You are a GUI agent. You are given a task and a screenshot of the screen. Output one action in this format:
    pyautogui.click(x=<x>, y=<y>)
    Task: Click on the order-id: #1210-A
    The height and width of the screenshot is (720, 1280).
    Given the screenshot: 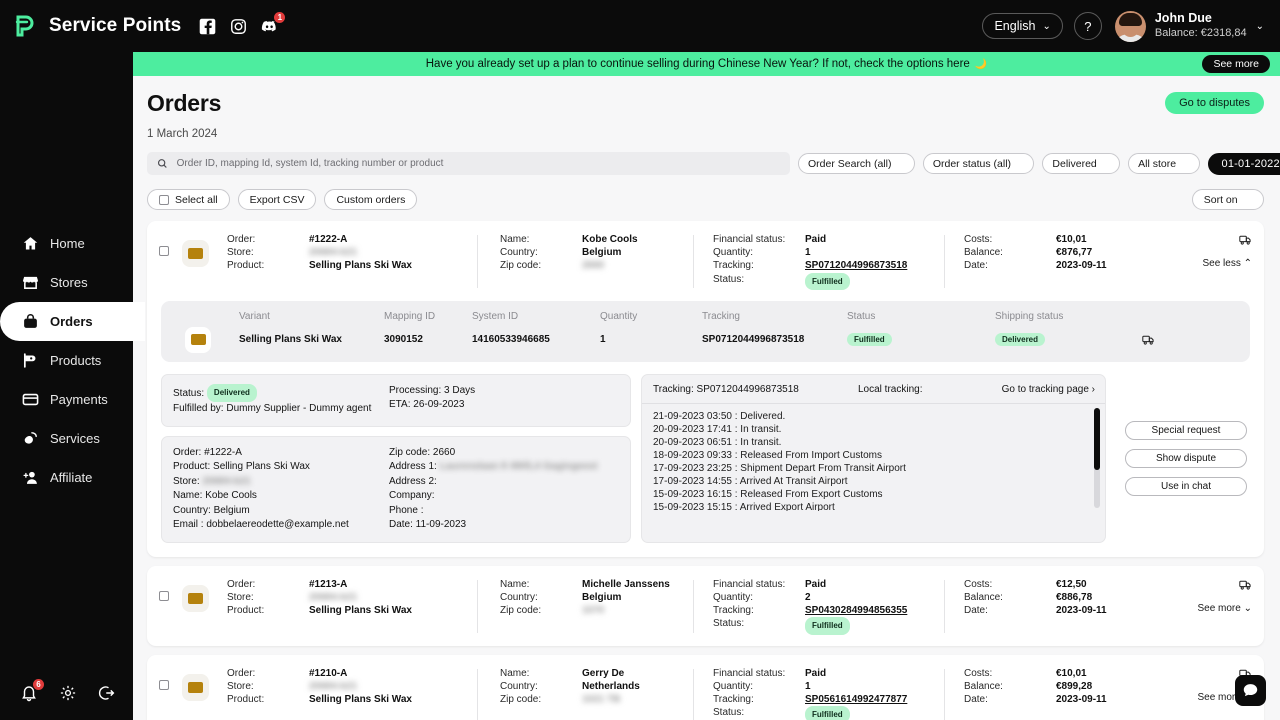 What is the action you would take?
    pyautogui.click(x=328, y=673)
    